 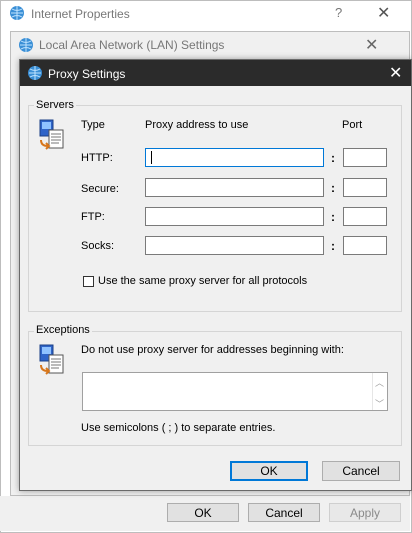 What do you see at coordinates (51, 134) in the screenshot?
I see `server-icon` at bounding box center [51, 134].